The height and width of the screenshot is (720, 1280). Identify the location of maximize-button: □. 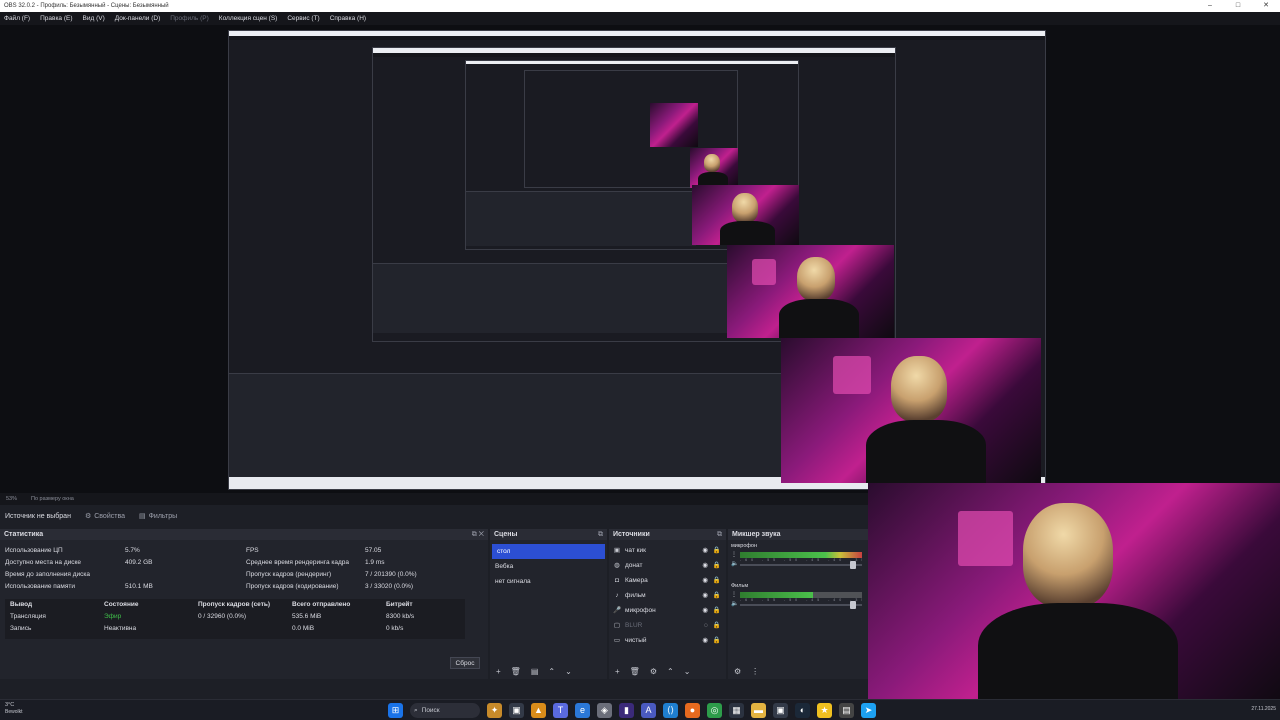
(1238, 6).